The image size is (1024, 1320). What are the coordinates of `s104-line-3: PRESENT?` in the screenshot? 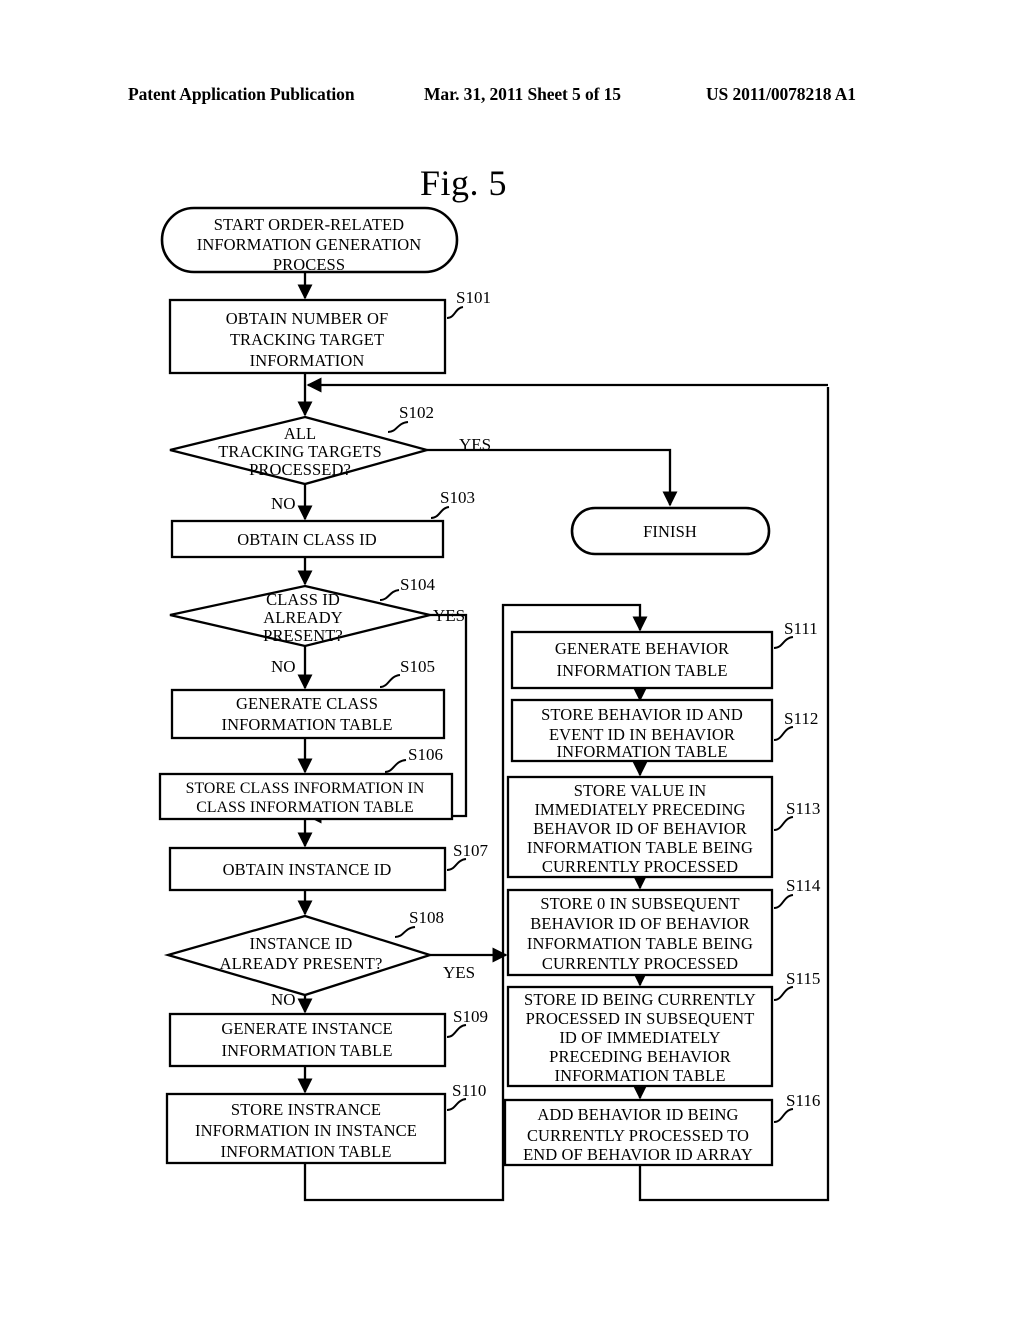 It's located at (303, 635).